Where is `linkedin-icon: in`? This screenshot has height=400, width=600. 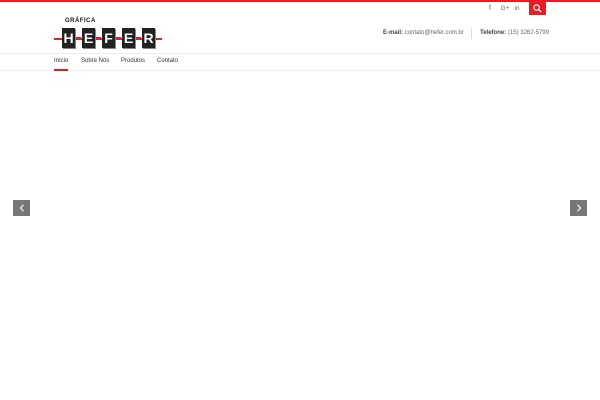
linkedin-icon: in is located at coordinates (517, 8).